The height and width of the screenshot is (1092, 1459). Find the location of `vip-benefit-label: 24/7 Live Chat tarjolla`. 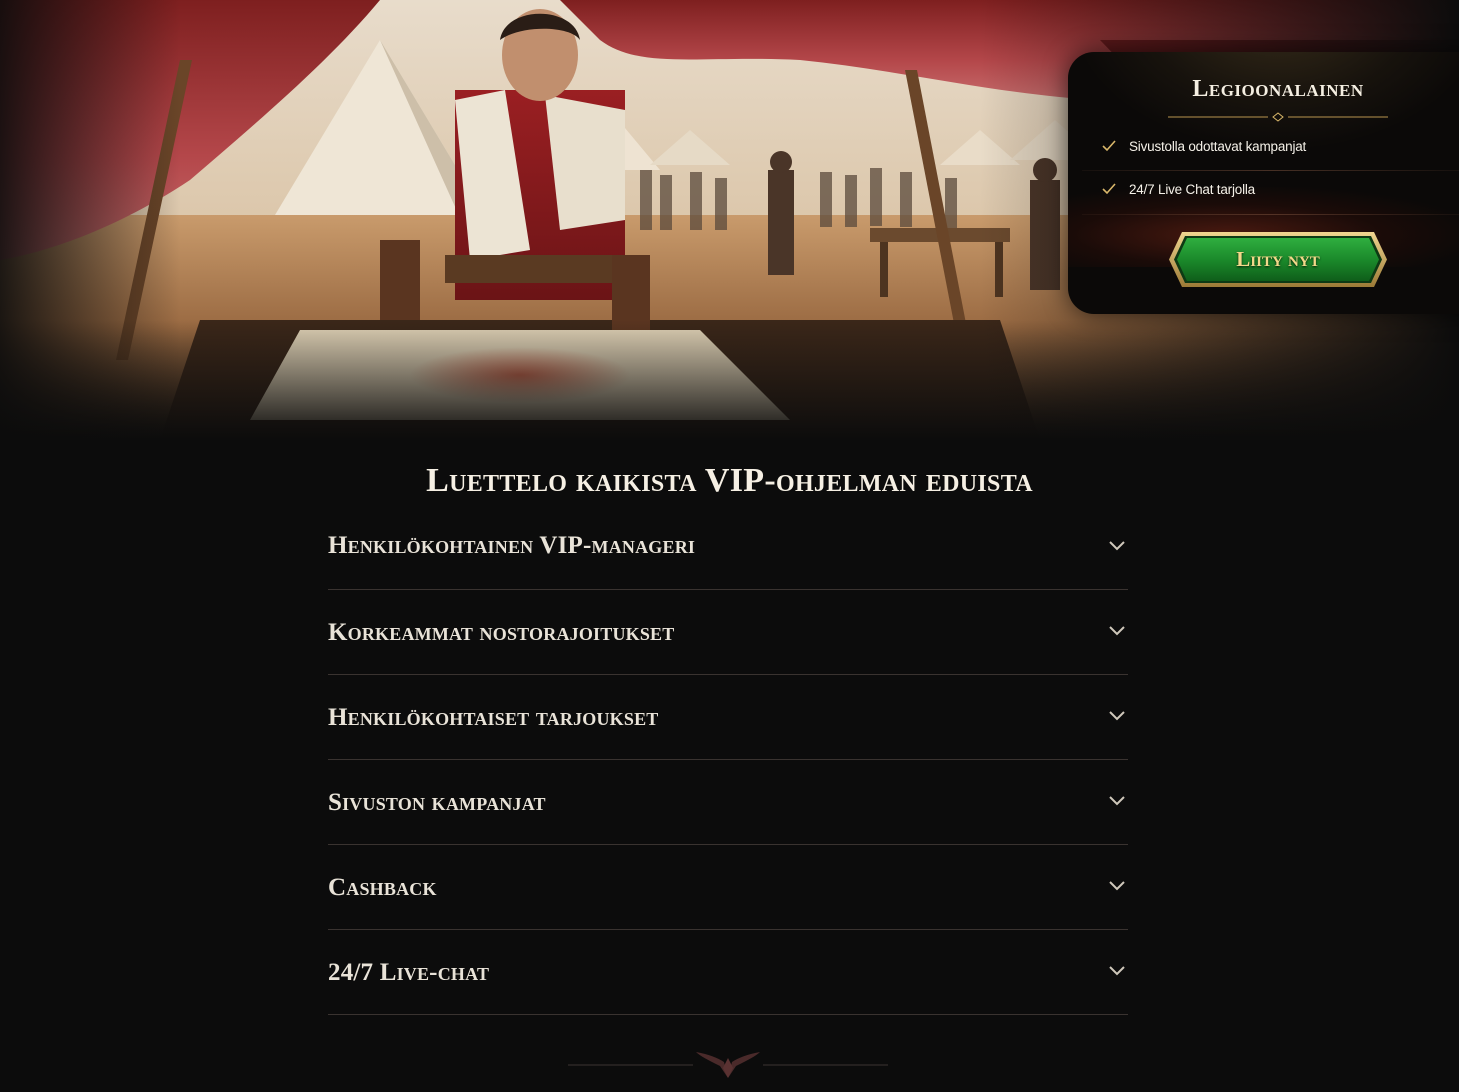

vip-benefit-label: 24/7 Live Chat tarjolla is located at coordinates (1192, 189).